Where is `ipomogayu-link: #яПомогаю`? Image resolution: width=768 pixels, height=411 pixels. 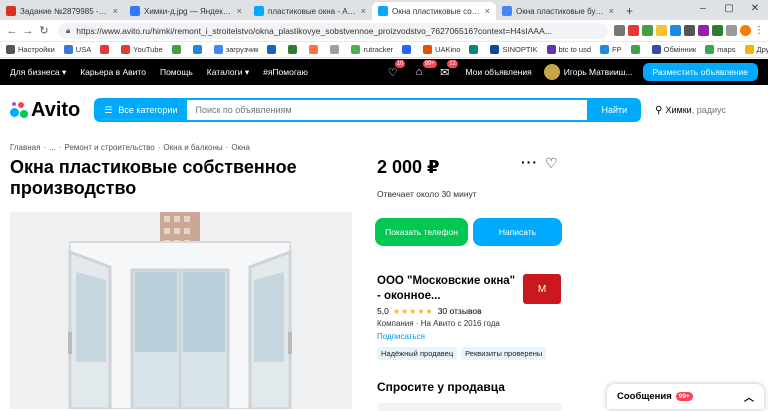 ipomogayu-link: #яПомогаю is located at coordinates (285, 72).